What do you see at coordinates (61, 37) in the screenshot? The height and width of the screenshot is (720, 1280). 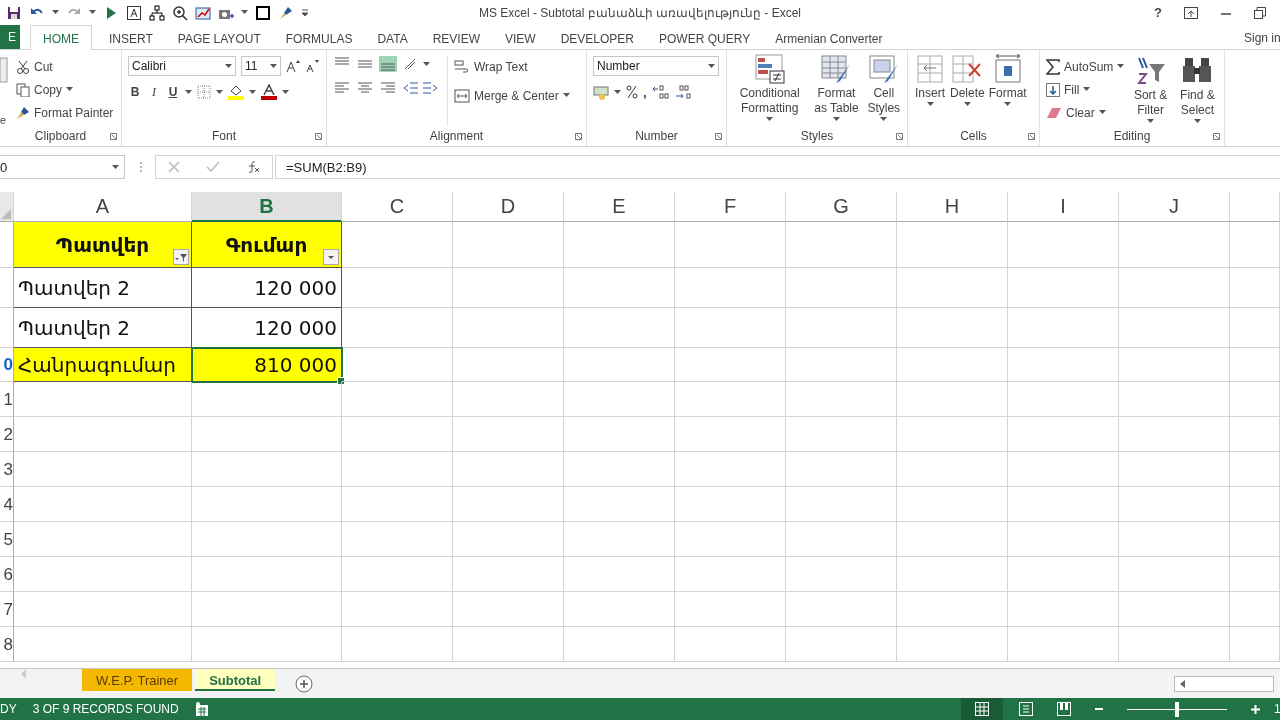 I see `ribbon-tab: HOME` at bounding box center [61, 37].